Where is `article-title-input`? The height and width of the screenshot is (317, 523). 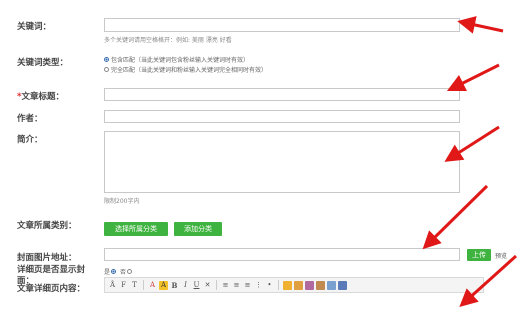 article-title-input is located at coordinates (282, 94).